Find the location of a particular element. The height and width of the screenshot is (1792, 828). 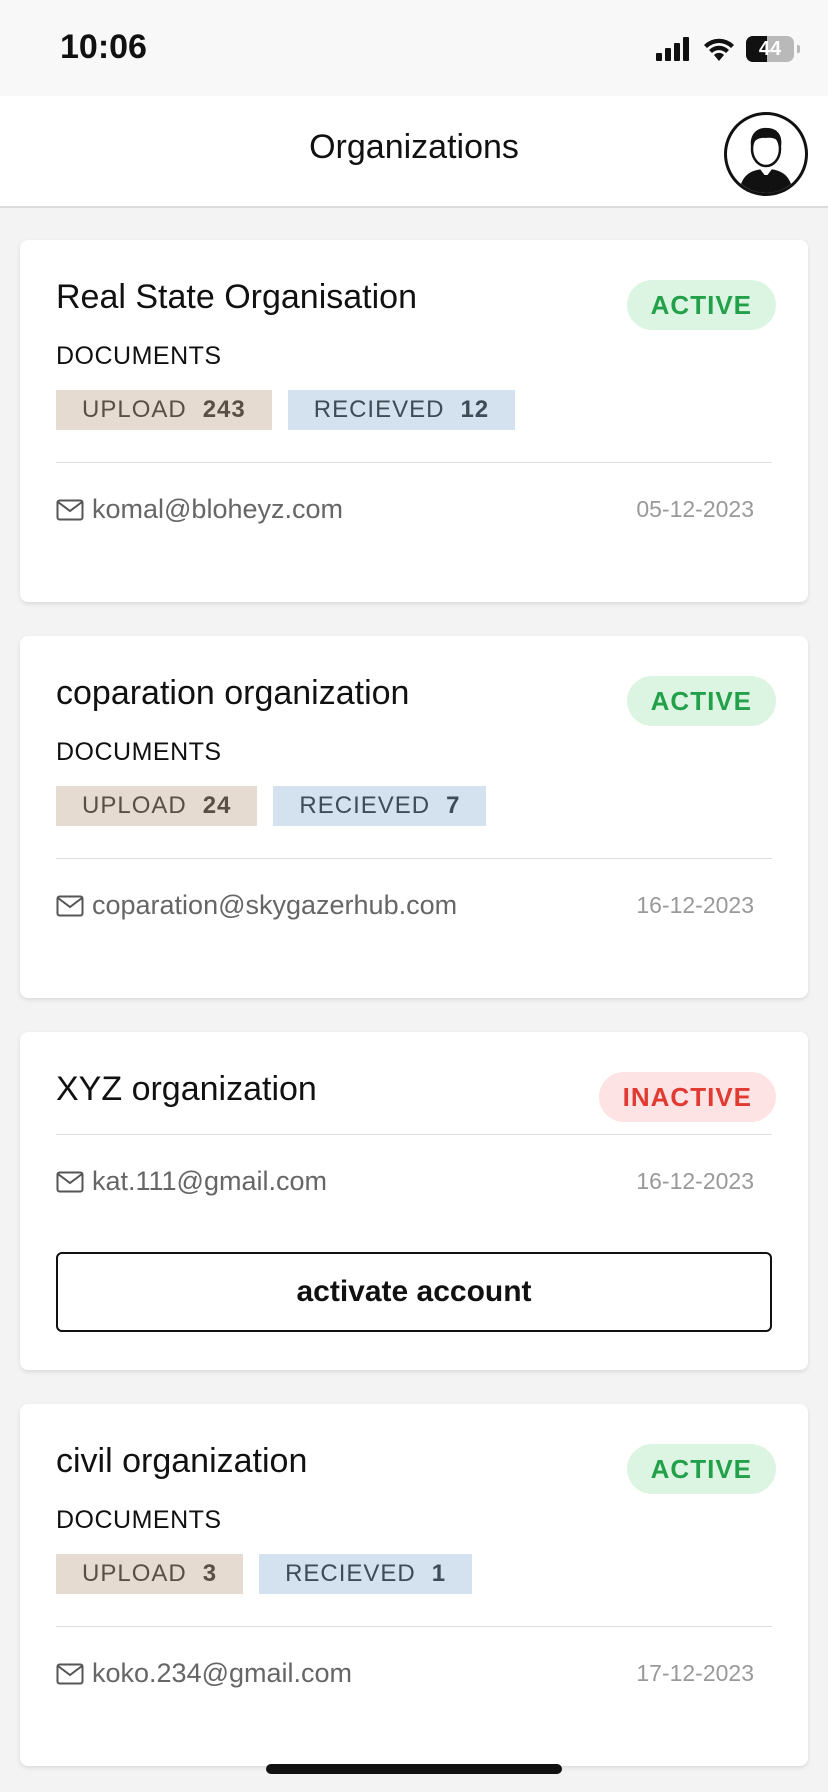

organization-email: komal@bloheyz.com is located at coordinates (218, 509).